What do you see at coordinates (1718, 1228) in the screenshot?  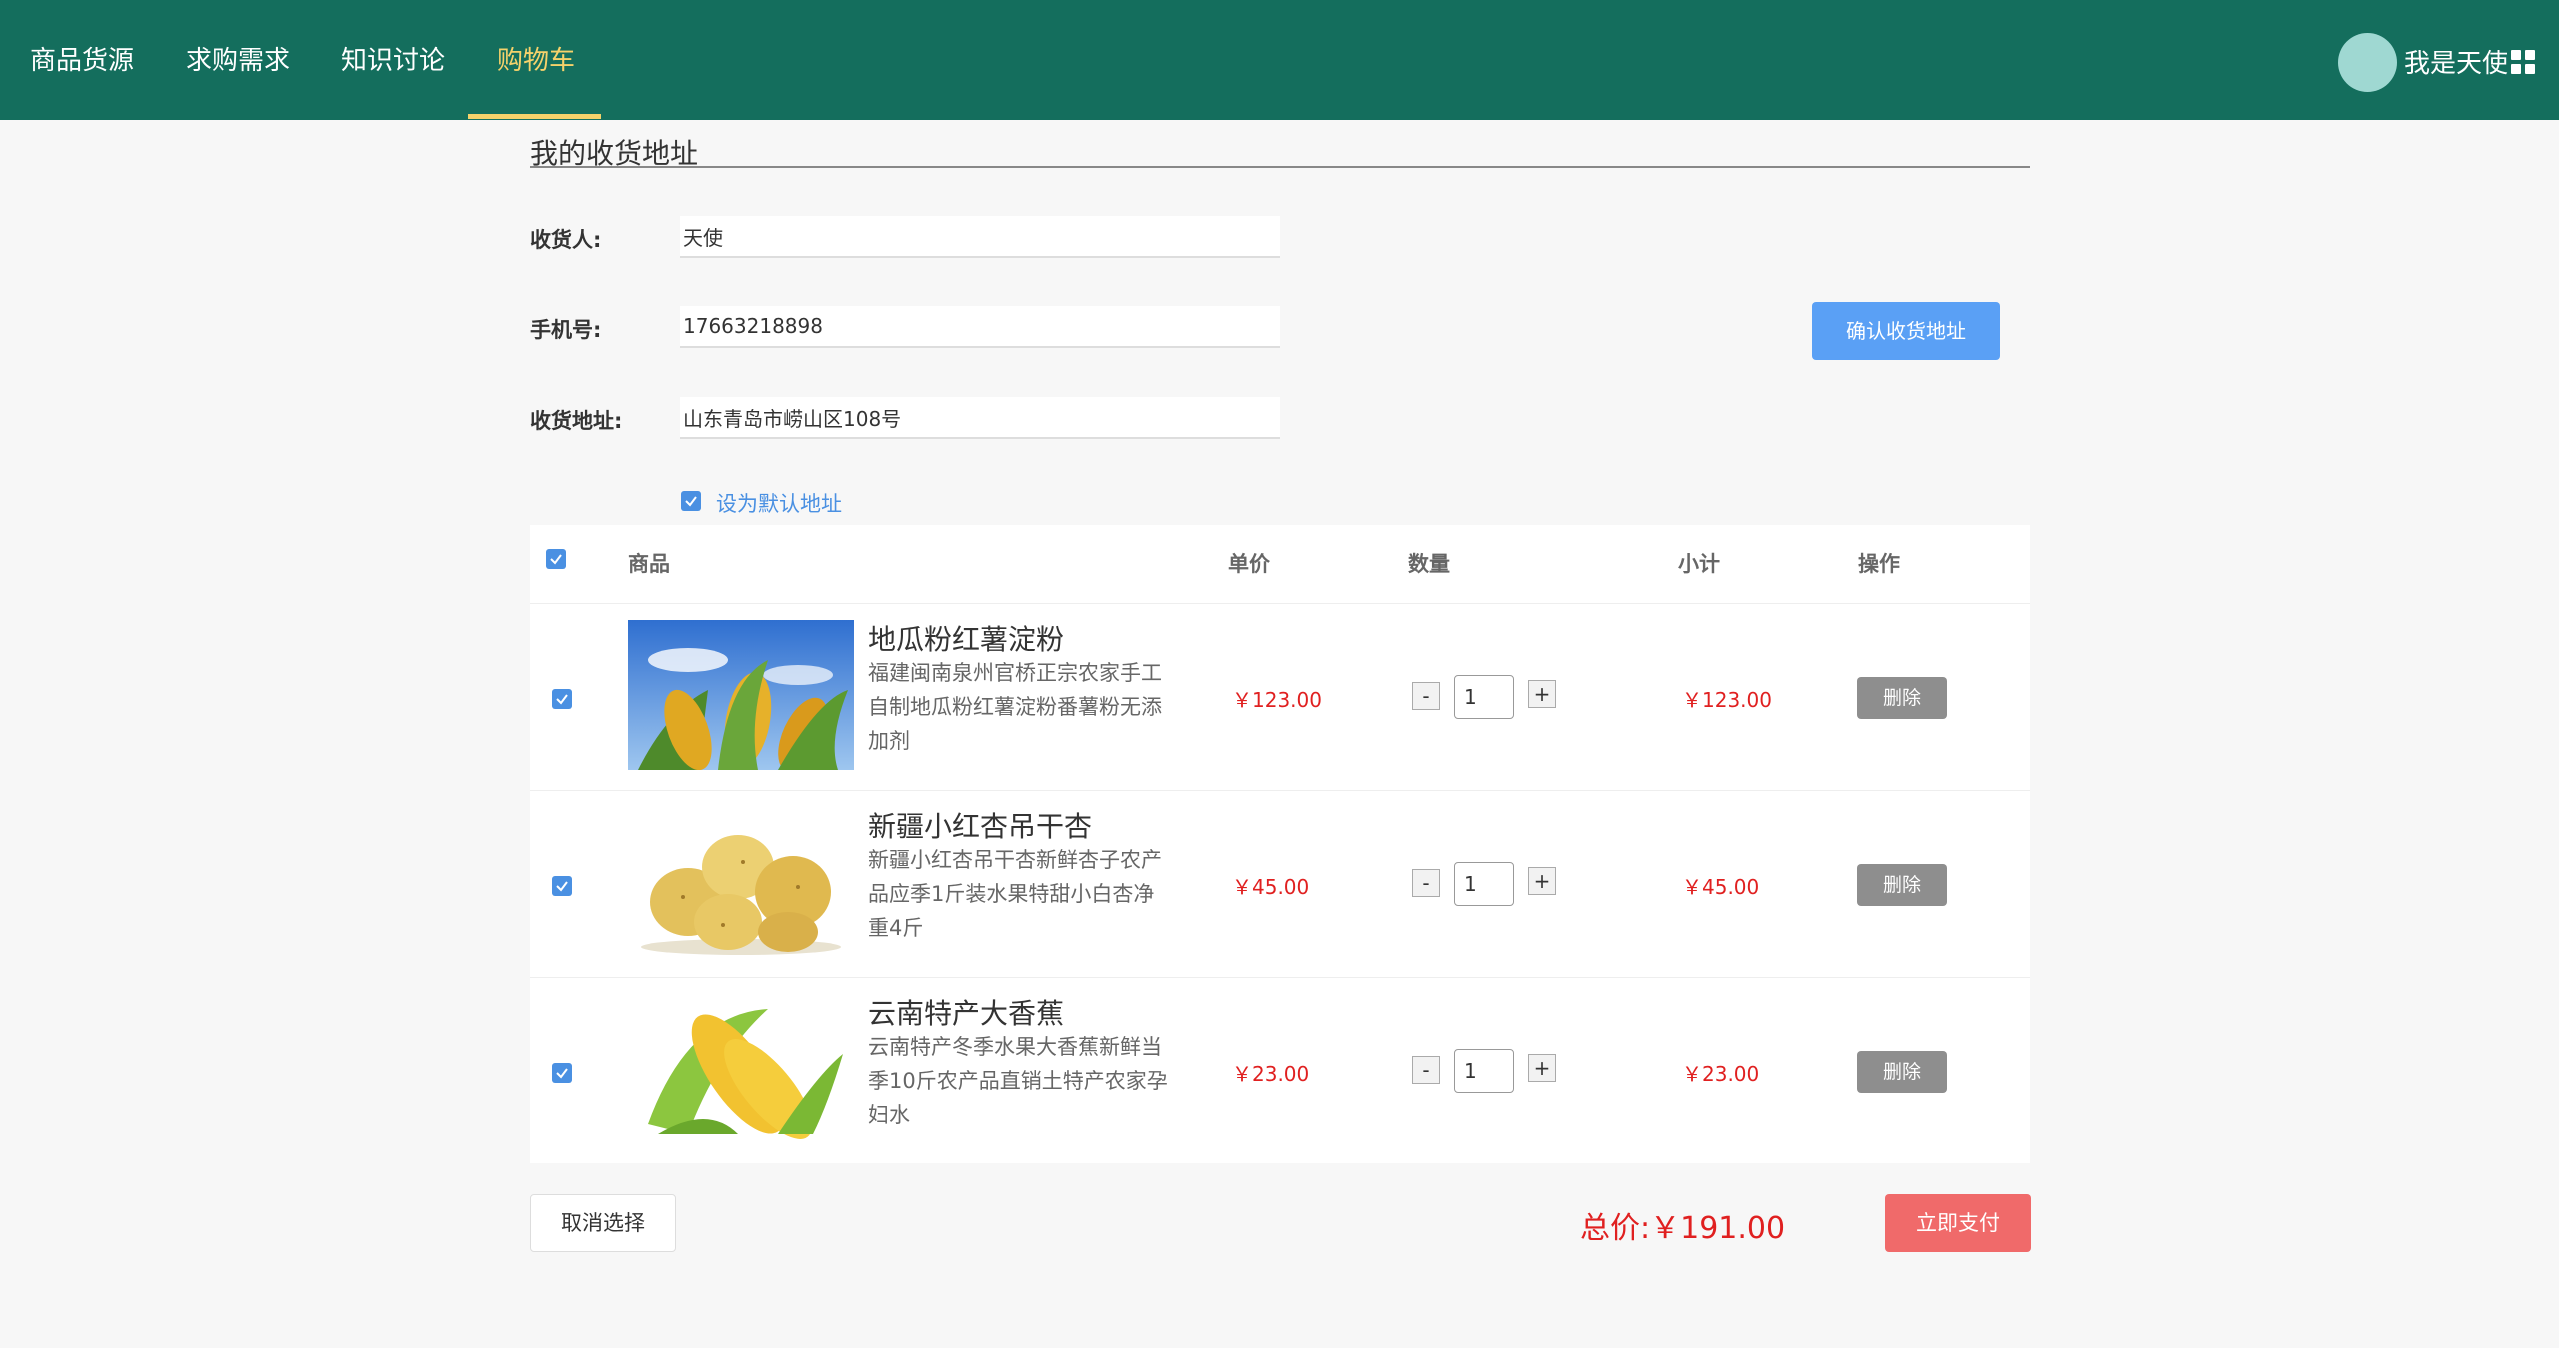 I see `total-value: ￥191.00` at bounding box center [1718, 1228].